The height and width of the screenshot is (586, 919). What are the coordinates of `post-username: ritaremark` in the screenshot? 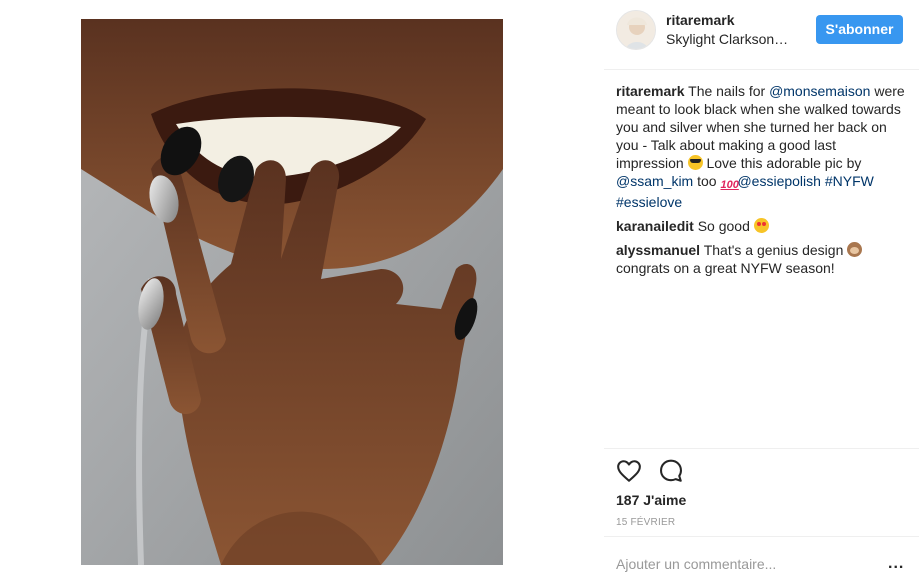 It's located at (700, 20).